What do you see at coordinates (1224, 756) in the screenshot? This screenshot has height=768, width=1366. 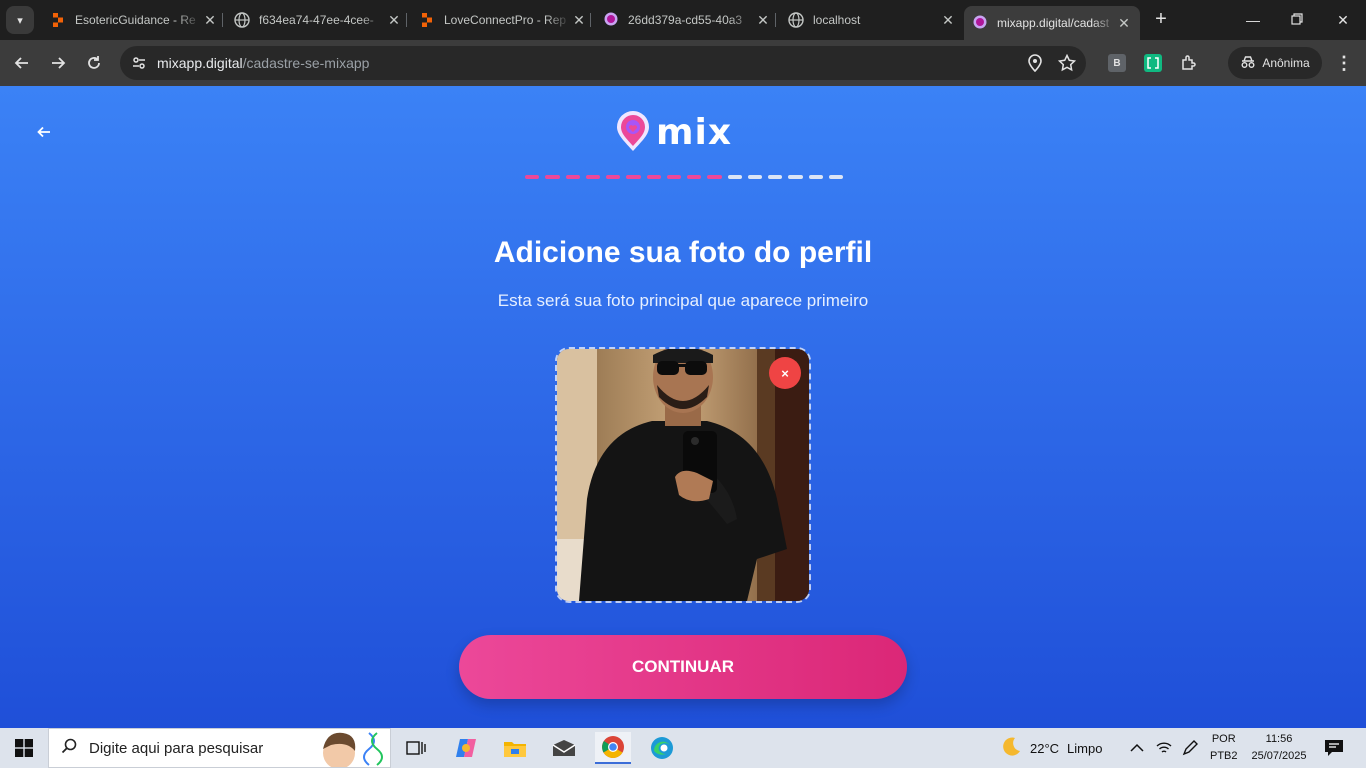 I see `keyboard-layout: PTB2` at bounding box center [1224, 756].